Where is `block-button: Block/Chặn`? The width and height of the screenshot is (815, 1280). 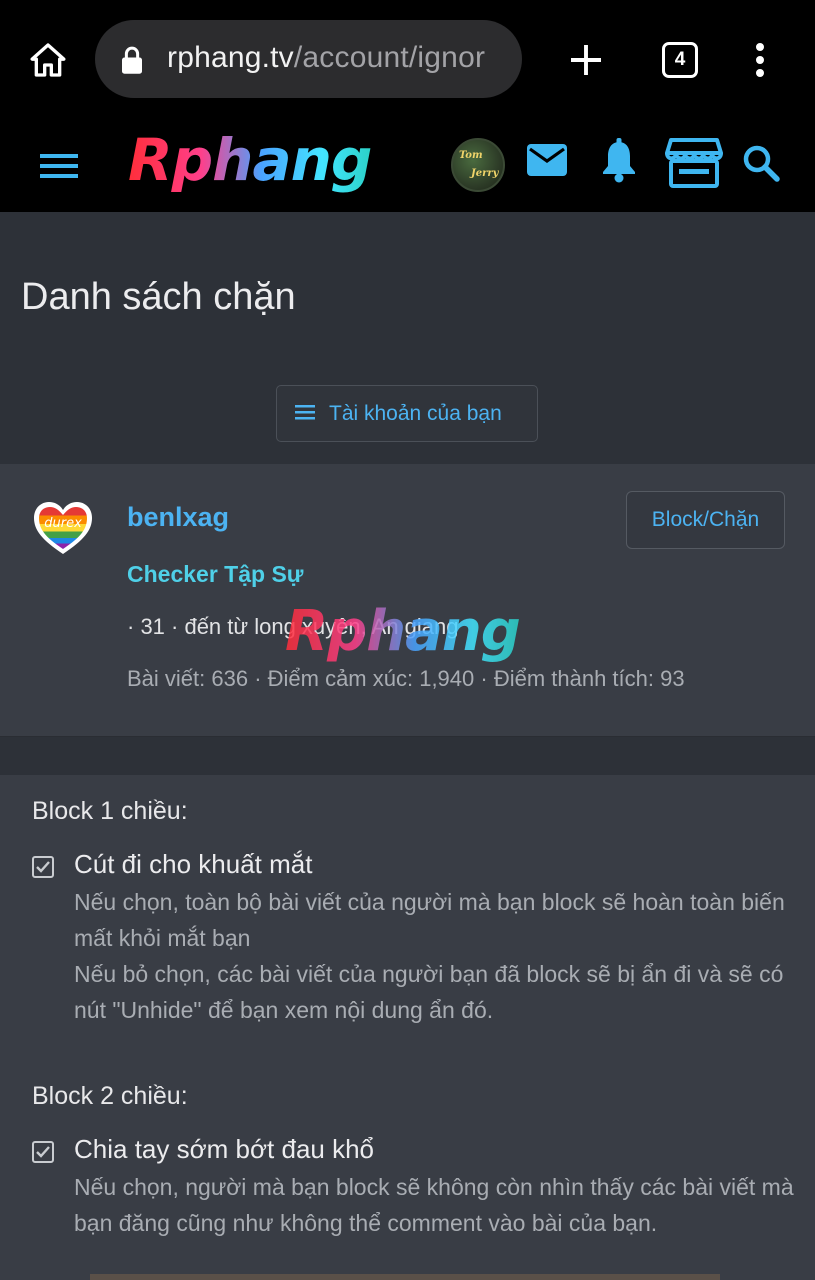 block-button: Block/Chặn is located at coordinates (705, 520).